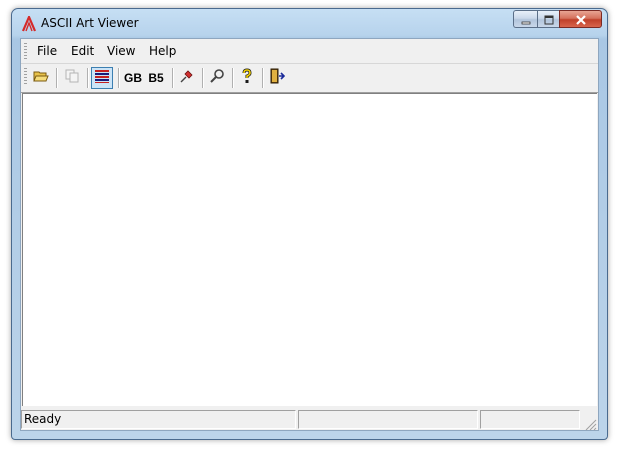  I want to click on gb-label: GB, so click(133, 78).